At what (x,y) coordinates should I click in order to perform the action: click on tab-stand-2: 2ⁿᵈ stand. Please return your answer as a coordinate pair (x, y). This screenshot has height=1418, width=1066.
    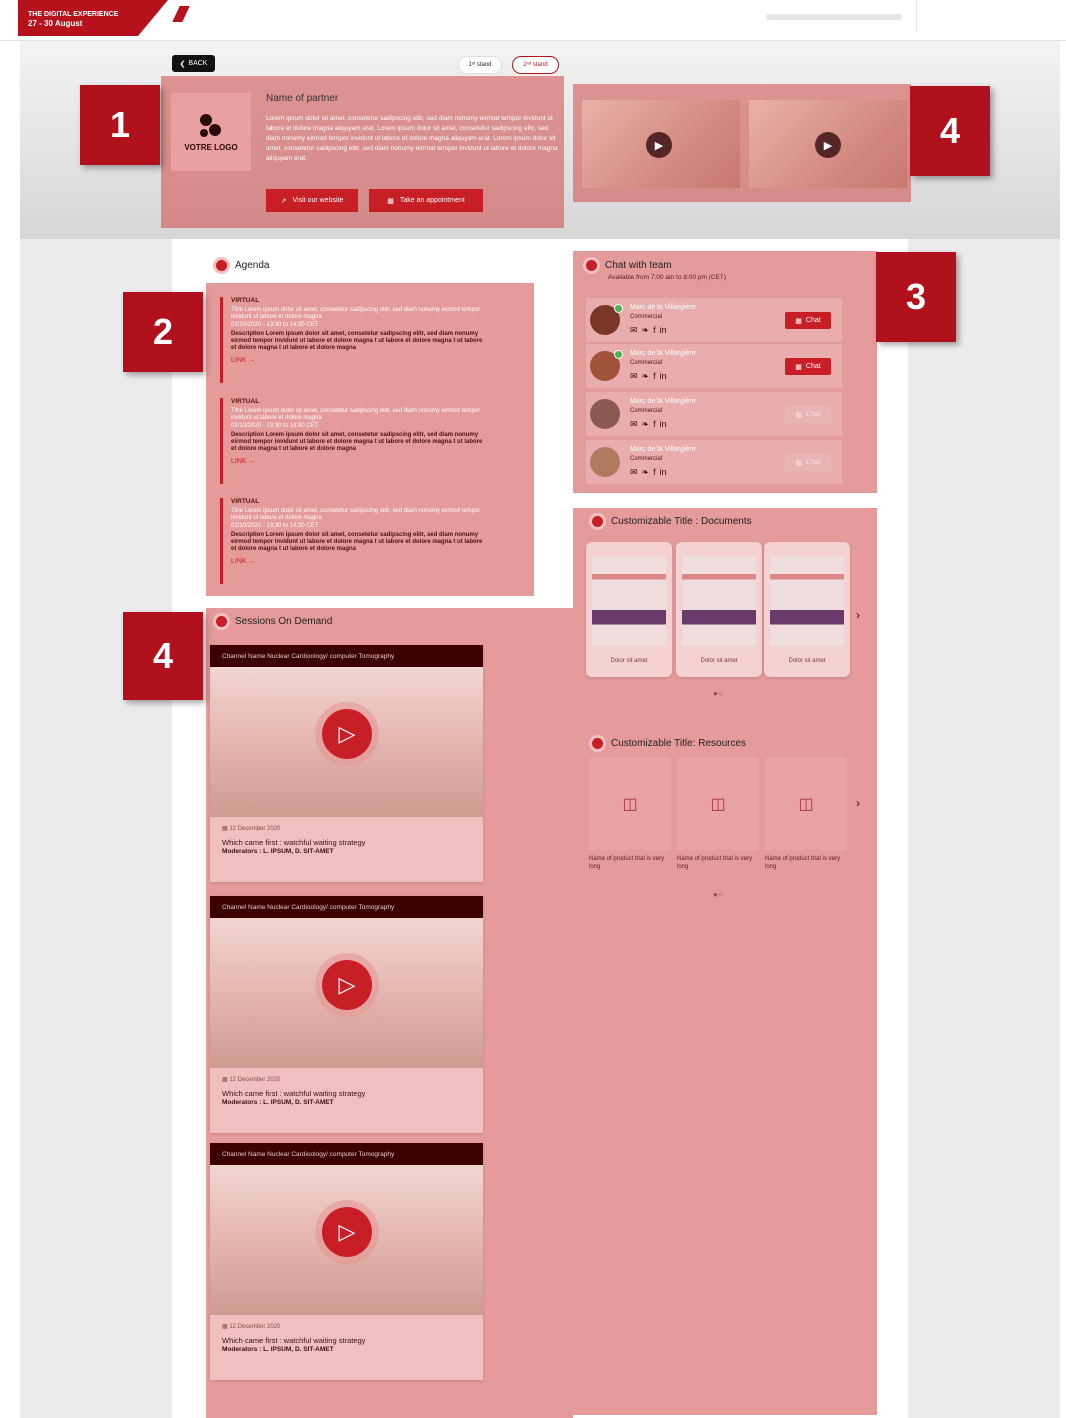
    Looking at the image, I should click on (535, 65).